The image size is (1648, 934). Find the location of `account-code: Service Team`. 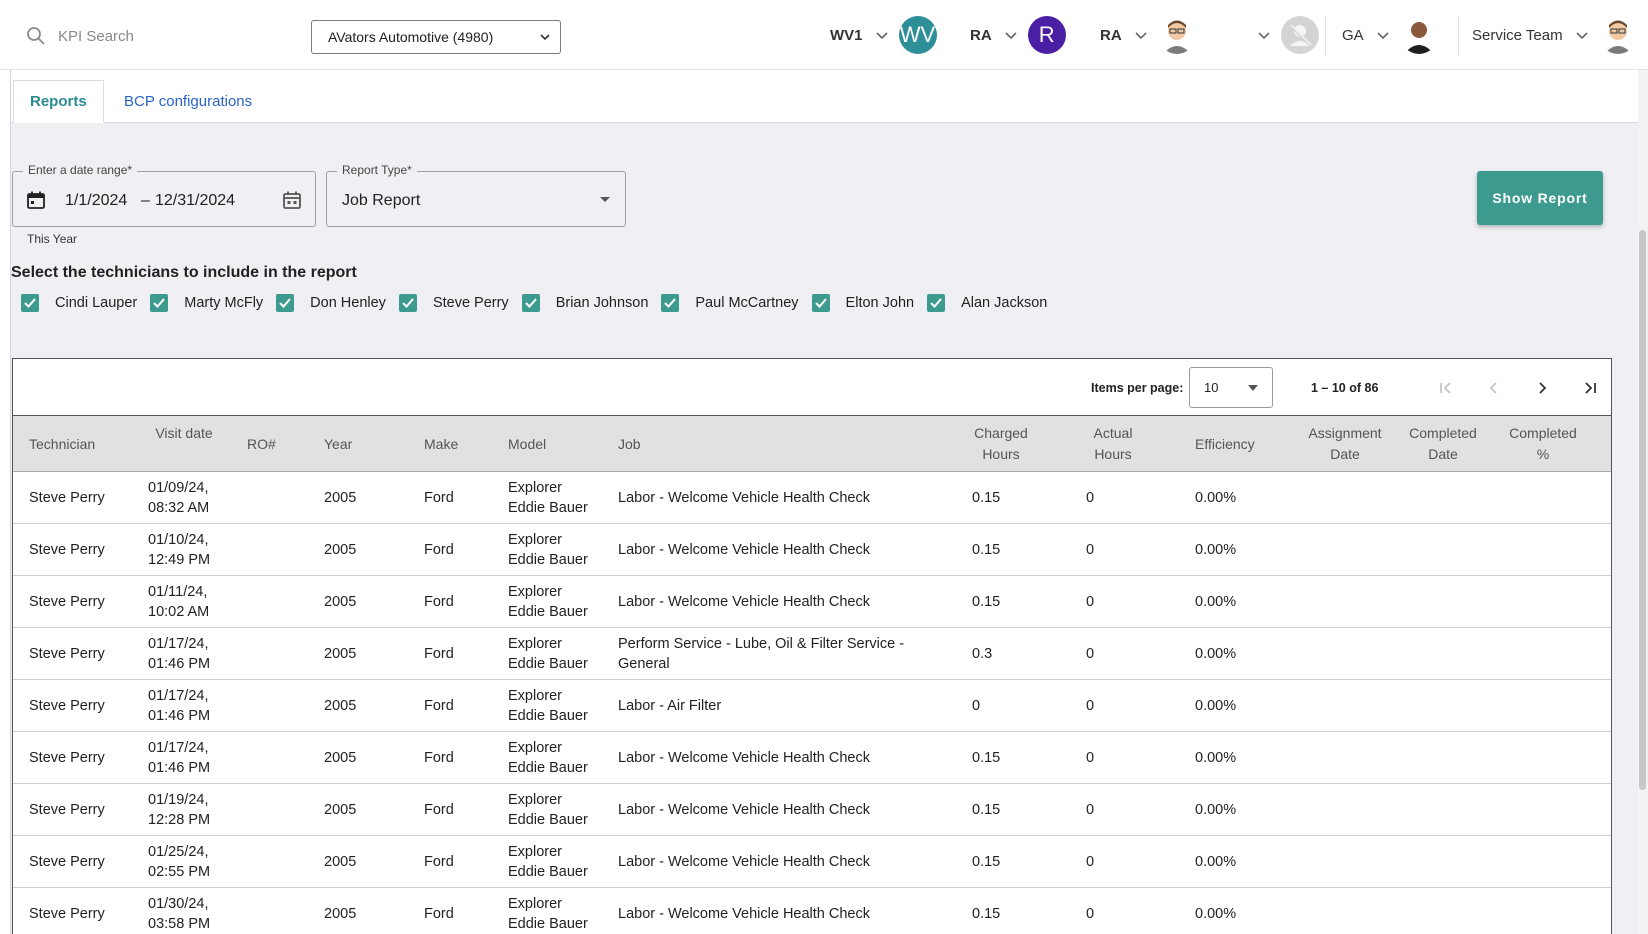

account-code: Service Team is located at coordinates (1517, 35).